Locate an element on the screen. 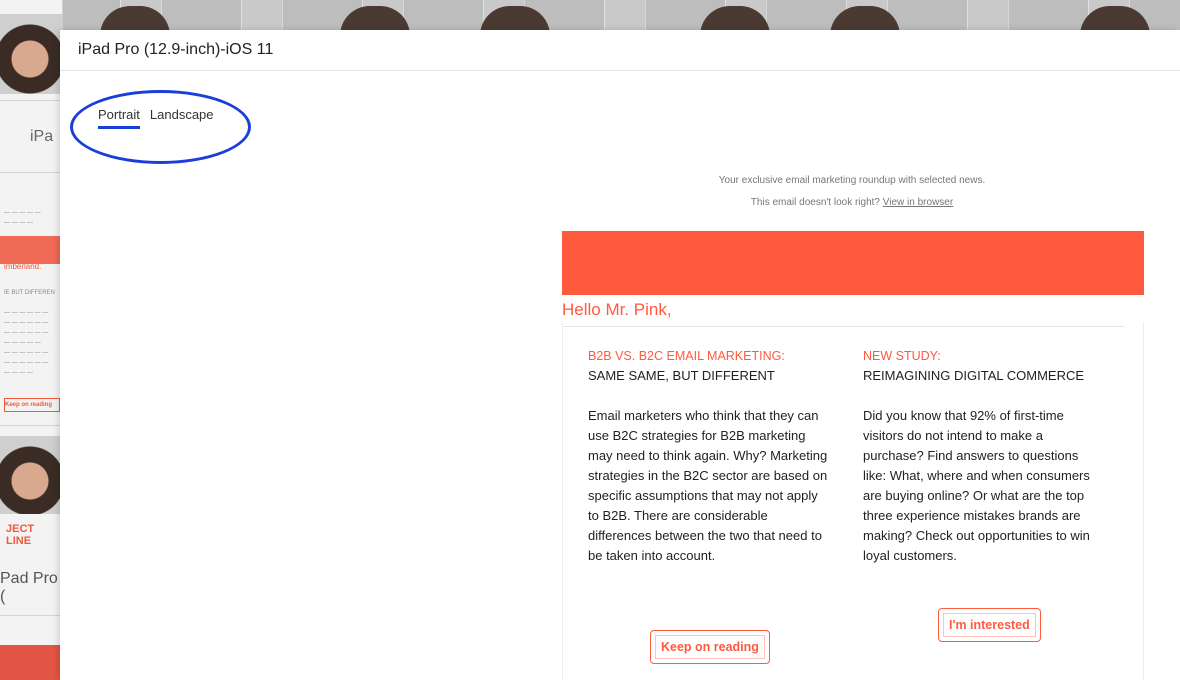 The height and width of the screenshot is (680, 1180). view-in-browser-link: View in browser is located at coordinates (918, 202).